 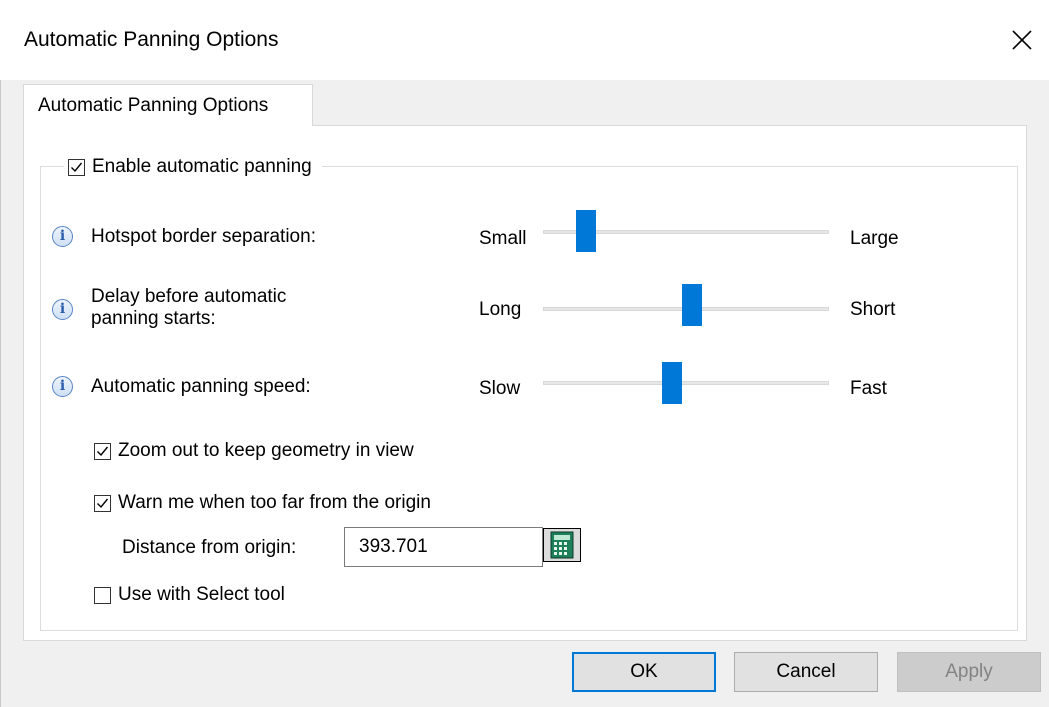 I want to click on panning-speed-label: Automatic panning speed:, so click(x=201, y=386).